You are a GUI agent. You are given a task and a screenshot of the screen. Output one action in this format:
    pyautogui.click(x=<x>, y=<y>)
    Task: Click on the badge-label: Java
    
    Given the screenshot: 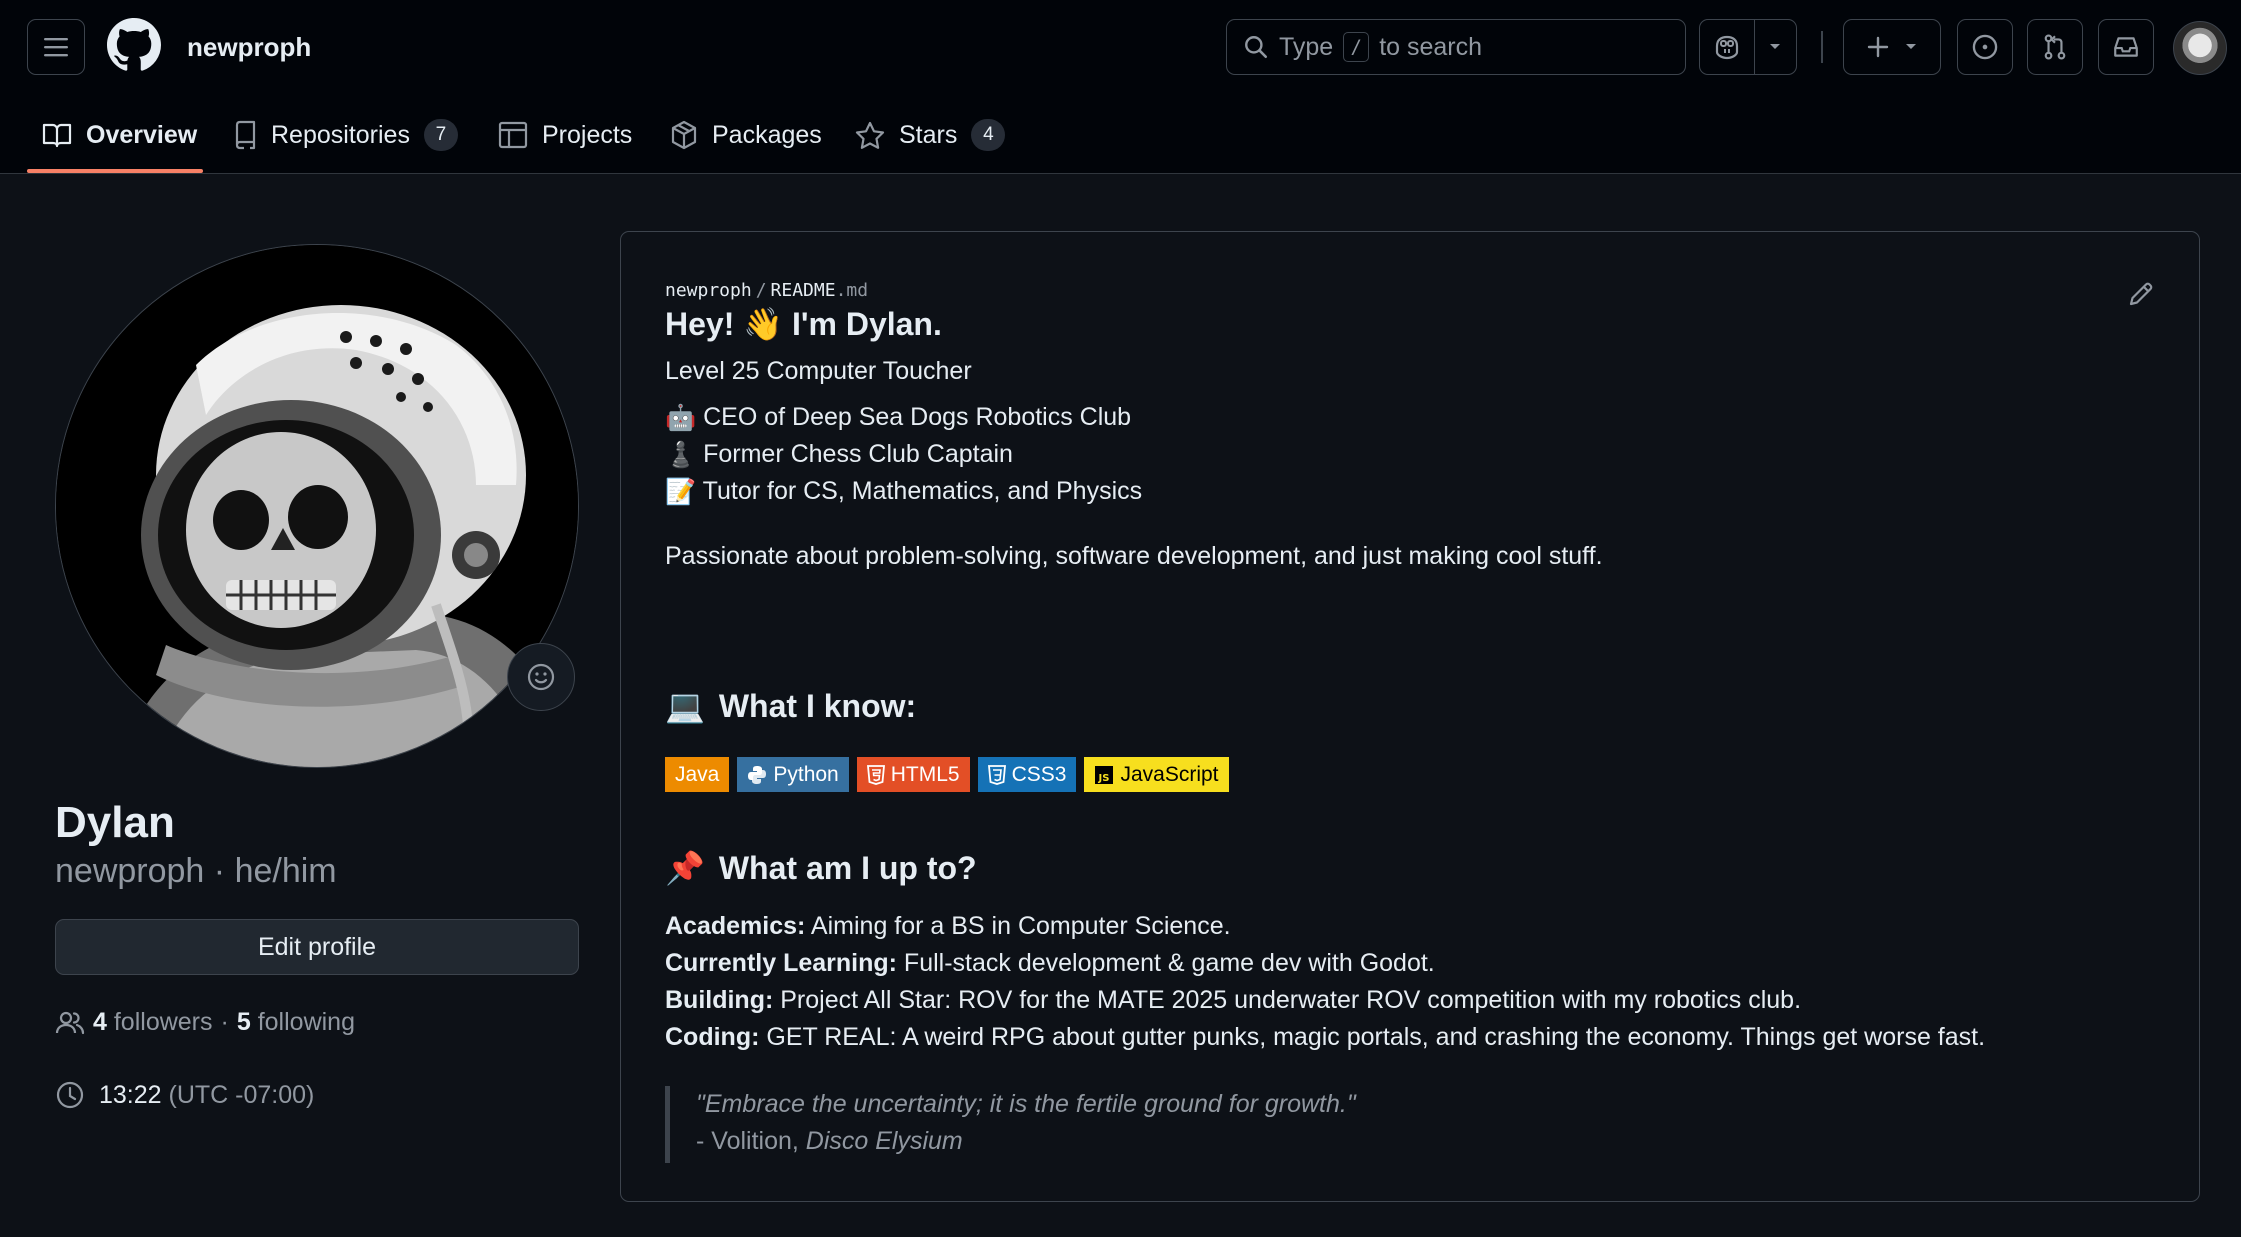 What is the action you would take?
    pyautogui.click(x=697, y=774)
    